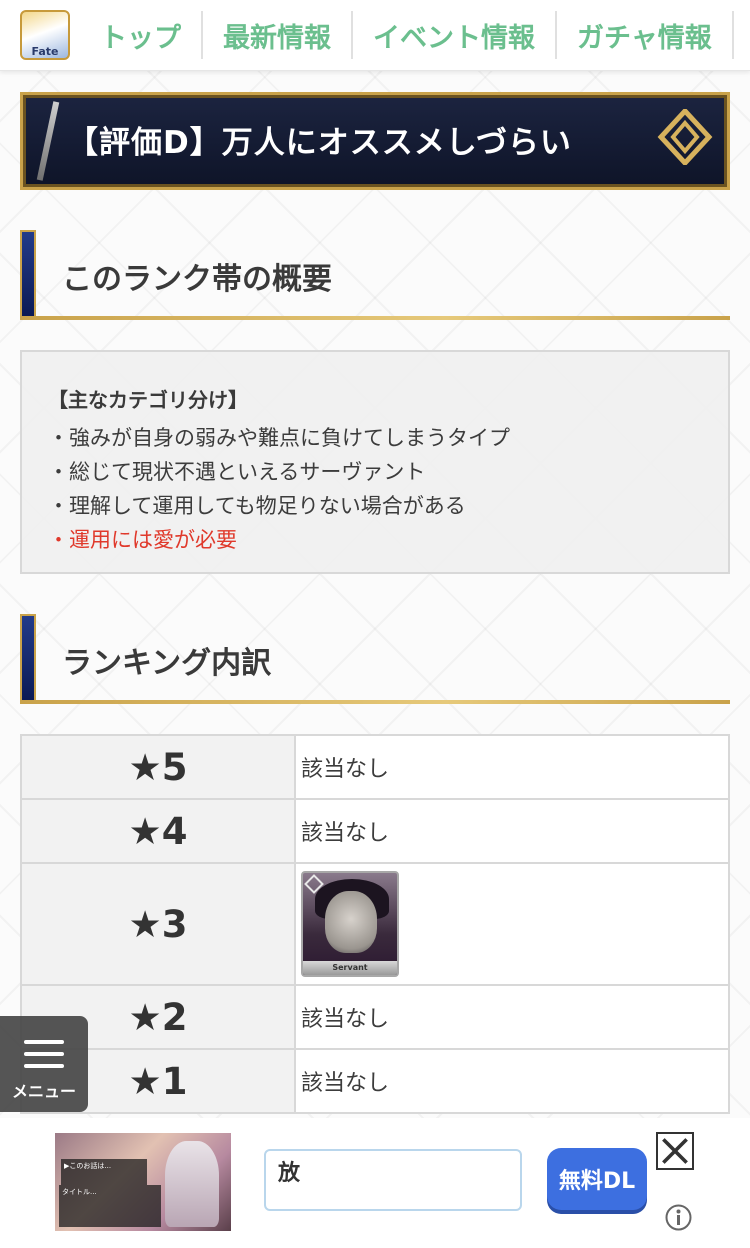 The width and height of the screenshot is (750, 1248). I want to click on section-heading-overview: このランク帯の概要, so click(375, 275).